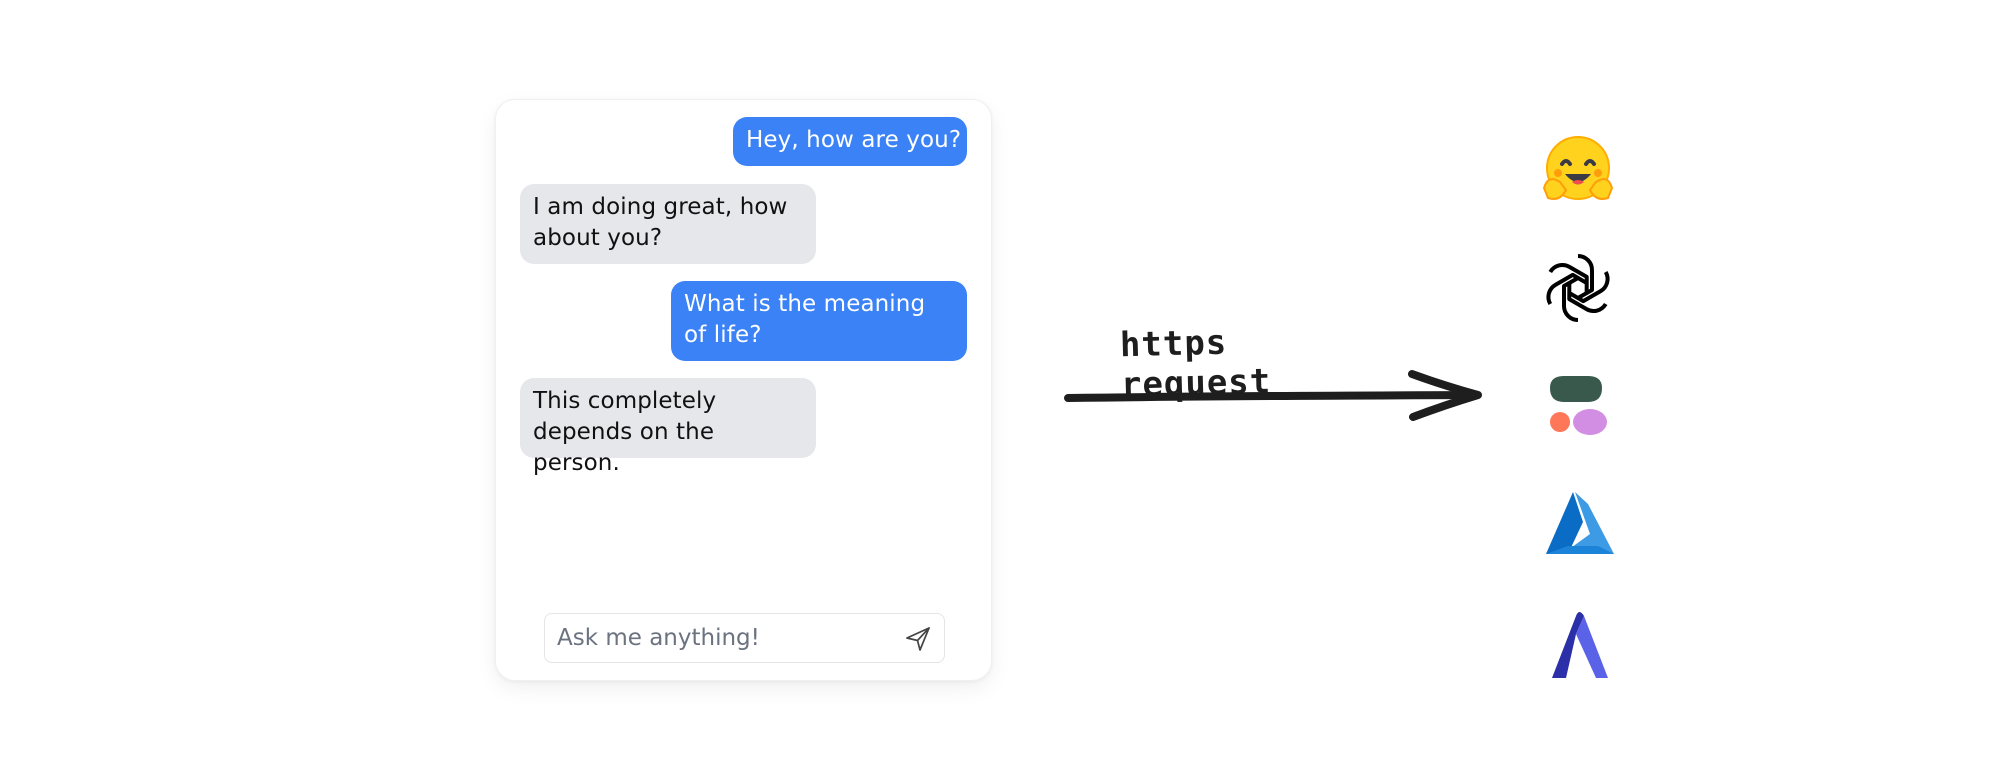  What do you see at coordinates (1578, 405) in the screenshot?
I see `cohere-icon` at bounding box center [1578, 405].